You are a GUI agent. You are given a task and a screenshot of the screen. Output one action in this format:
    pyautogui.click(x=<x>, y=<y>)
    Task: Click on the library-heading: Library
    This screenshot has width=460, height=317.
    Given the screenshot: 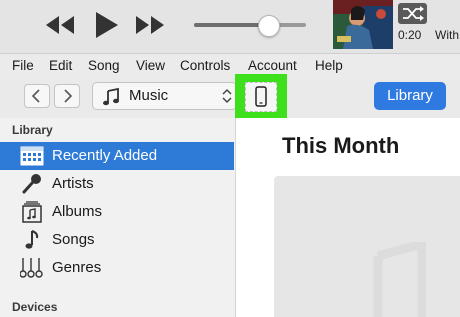 What is the action you would take?
    pyautogui.click(x=32, y=130)
    